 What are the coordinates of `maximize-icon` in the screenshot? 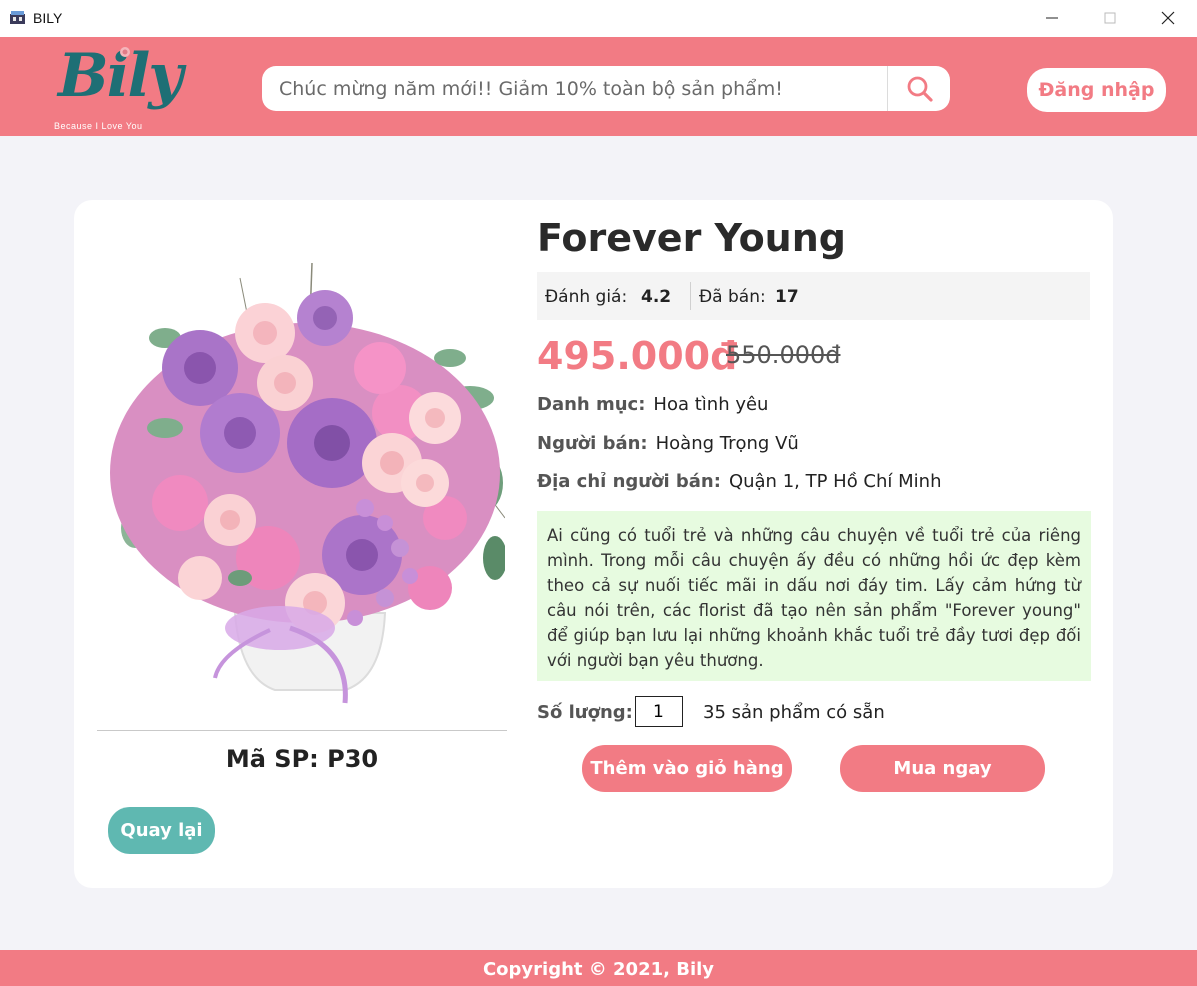 It's located at (1110, 18).